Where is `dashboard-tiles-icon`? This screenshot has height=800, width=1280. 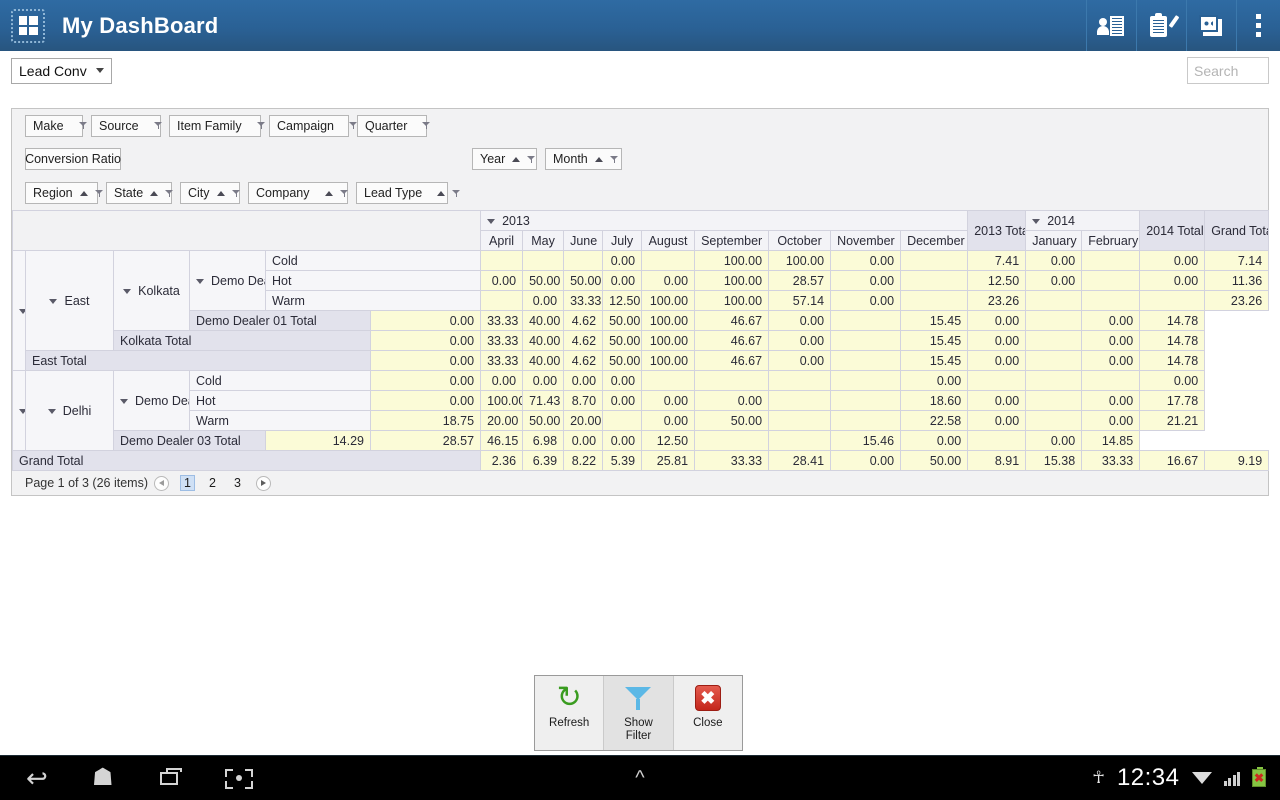
dashboard-tiles-icon is located at coordinates (1211, 25).